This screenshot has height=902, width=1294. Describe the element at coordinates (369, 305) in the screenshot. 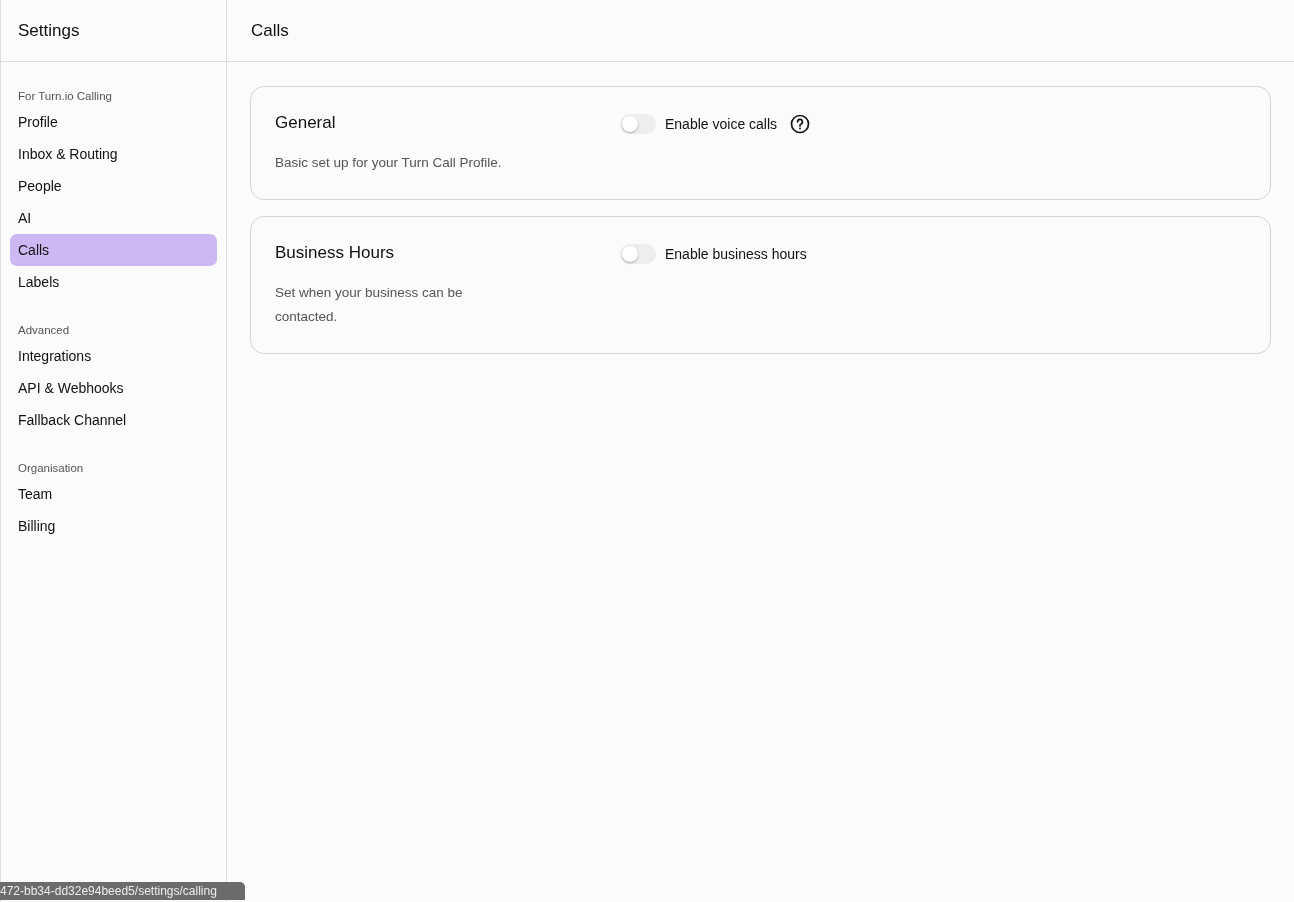

I see `card-description: Set when your business can be contacted.` at that location.